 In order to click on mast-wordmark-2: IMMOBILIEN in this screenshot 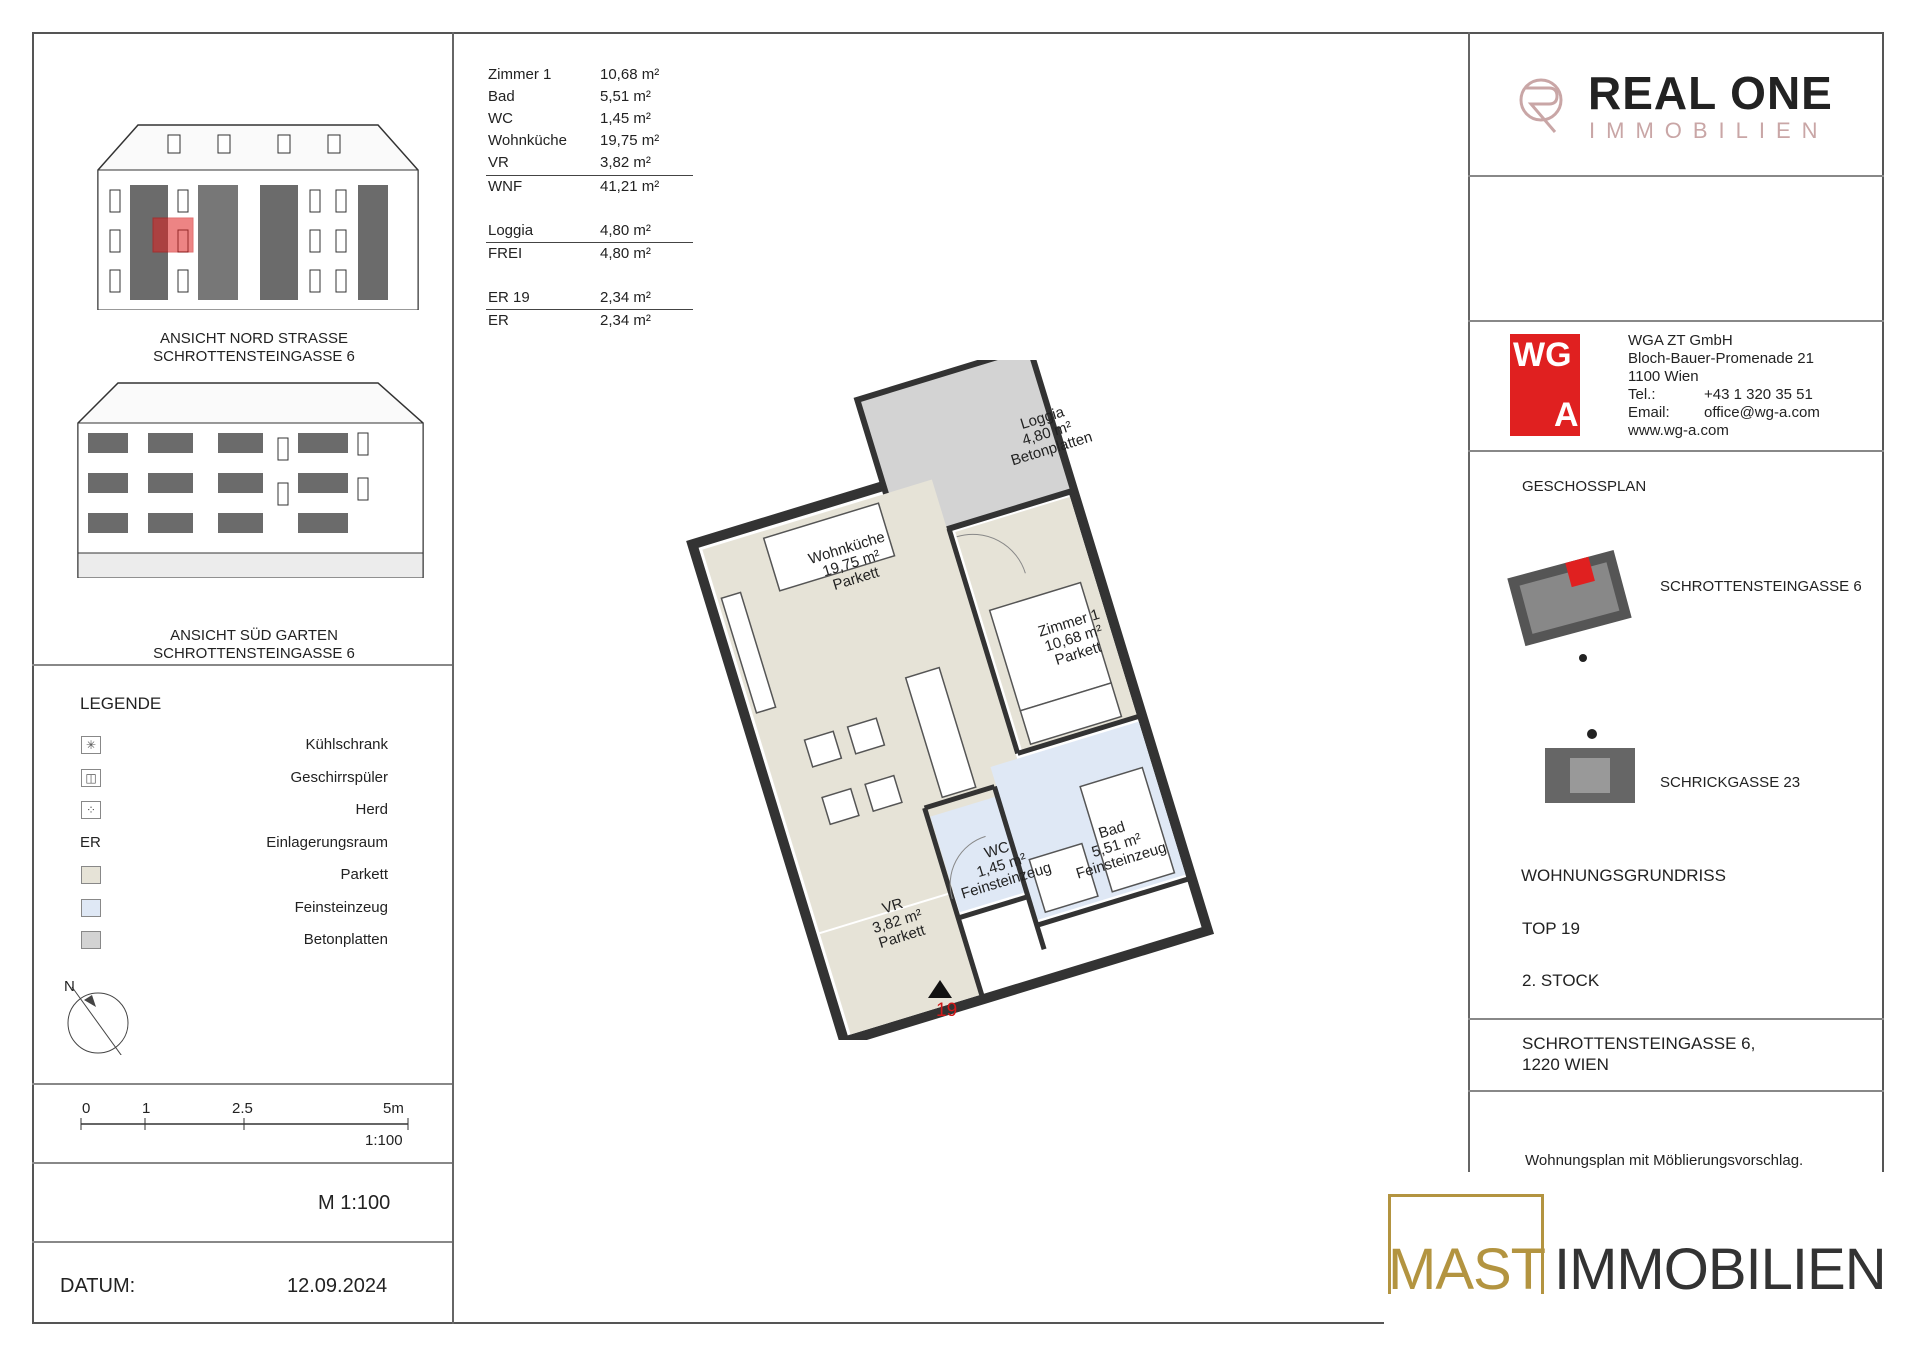, I will do `click(1720, 1269)`.